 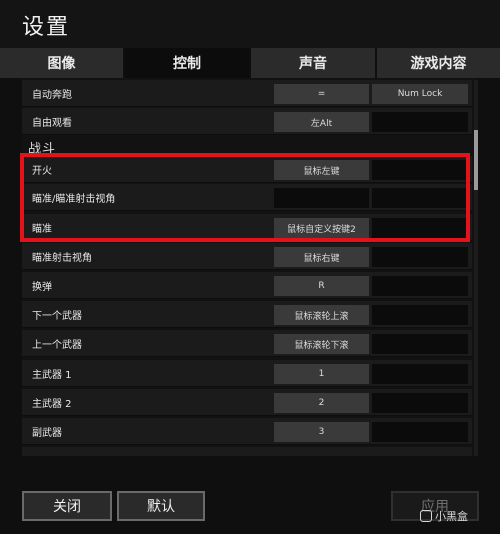 I want to click on keybind-label: 开火, so click(x=42, y=171).